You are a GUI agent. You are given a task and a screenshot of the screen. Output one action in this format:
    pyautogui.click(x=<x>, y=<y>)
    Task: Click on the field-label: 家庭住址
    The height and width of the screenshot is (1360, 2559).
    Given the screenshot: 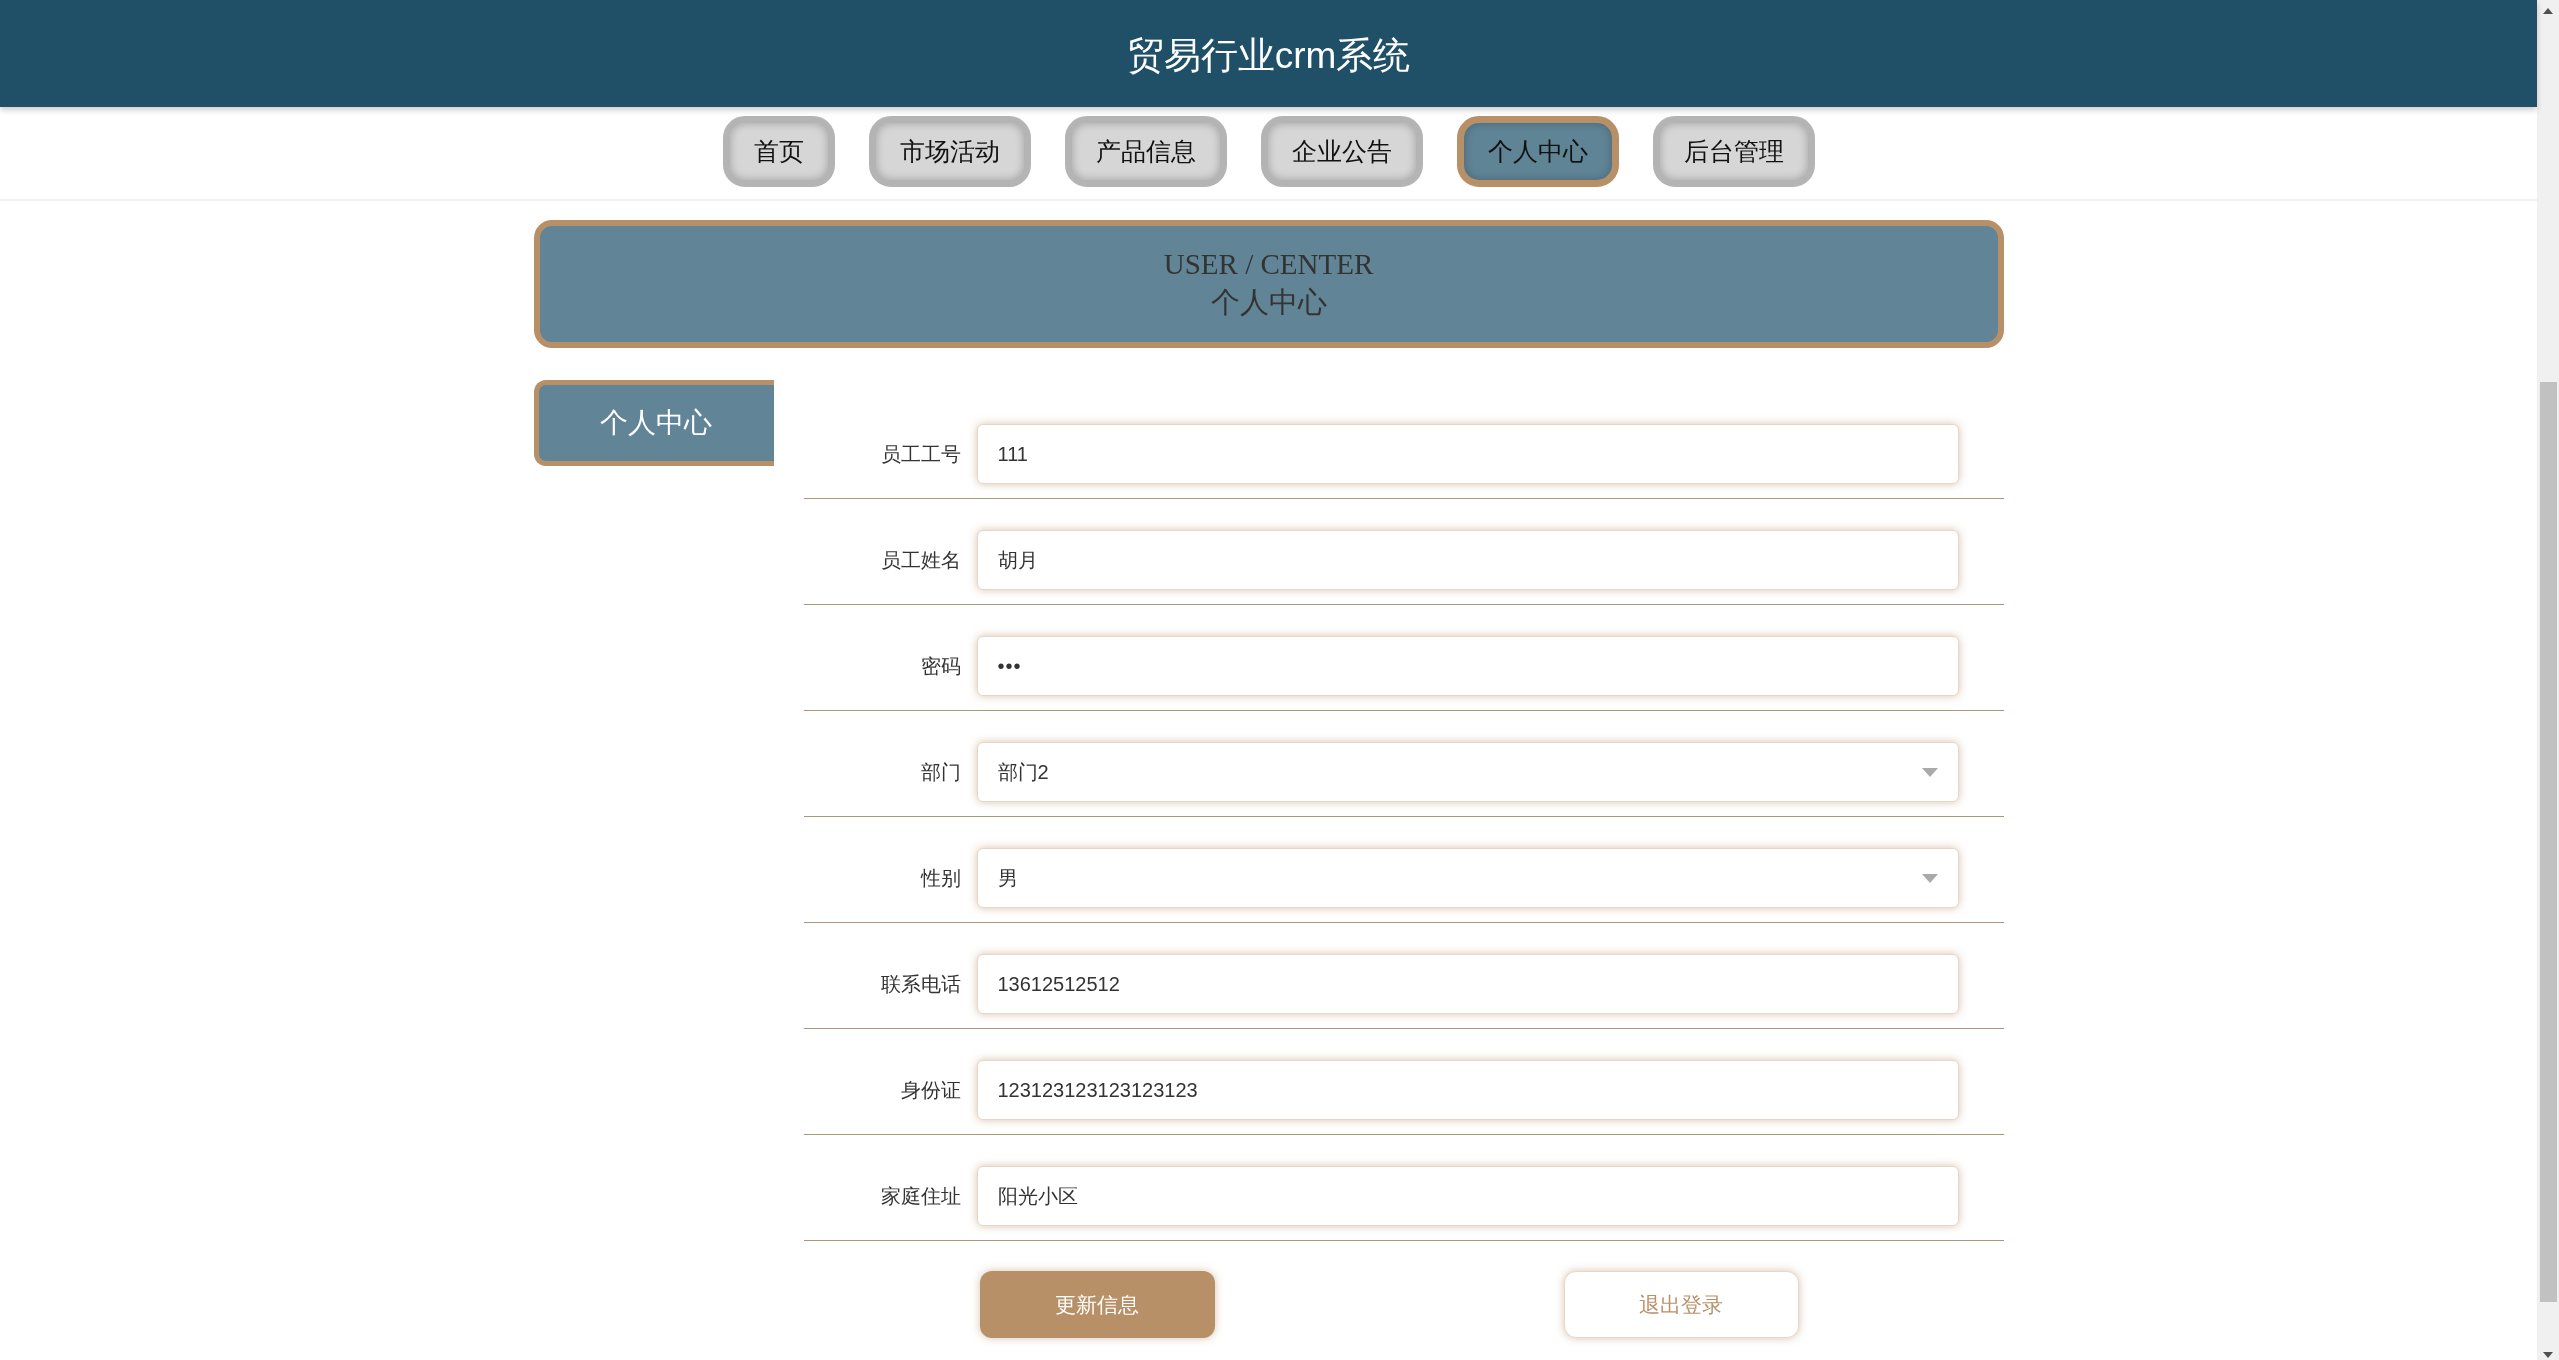 What is the action you would take?
    pyautogui.click(x=920, y=1196)
    